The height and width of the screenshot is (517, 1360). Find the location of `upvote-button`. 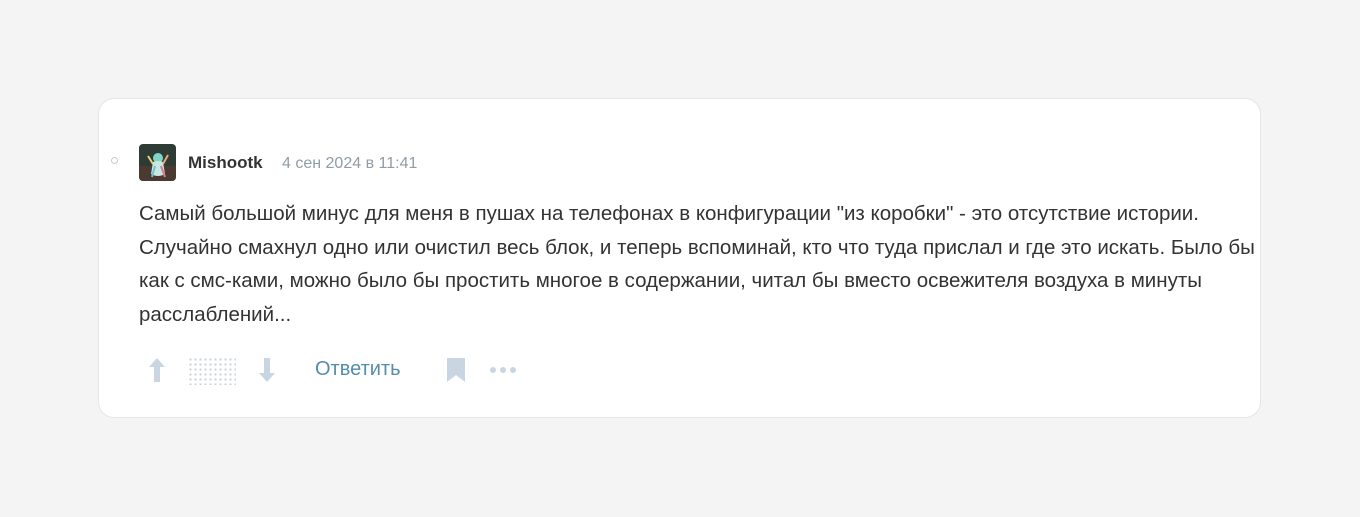

upvote-button is located at coordinates (157, 370).